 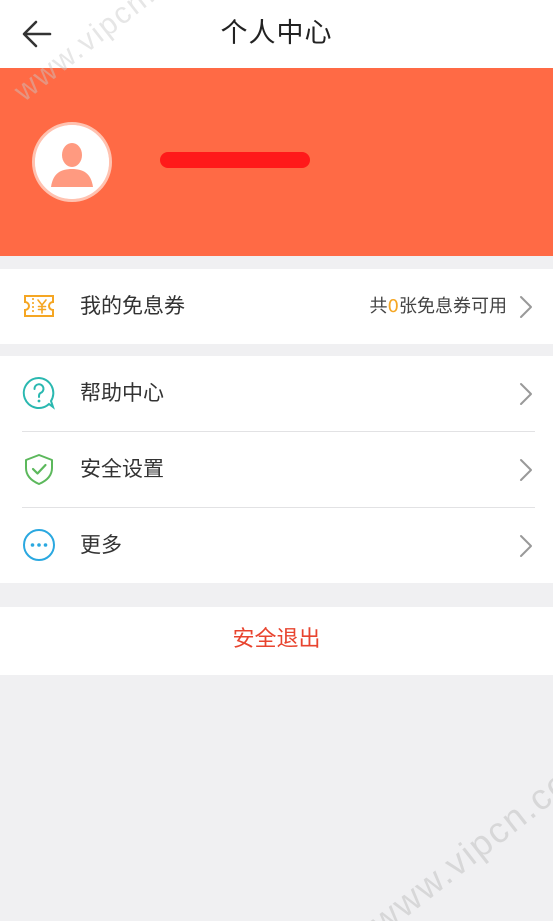 I want to click on coupon-yen-icon, so click(x=39, y=306).